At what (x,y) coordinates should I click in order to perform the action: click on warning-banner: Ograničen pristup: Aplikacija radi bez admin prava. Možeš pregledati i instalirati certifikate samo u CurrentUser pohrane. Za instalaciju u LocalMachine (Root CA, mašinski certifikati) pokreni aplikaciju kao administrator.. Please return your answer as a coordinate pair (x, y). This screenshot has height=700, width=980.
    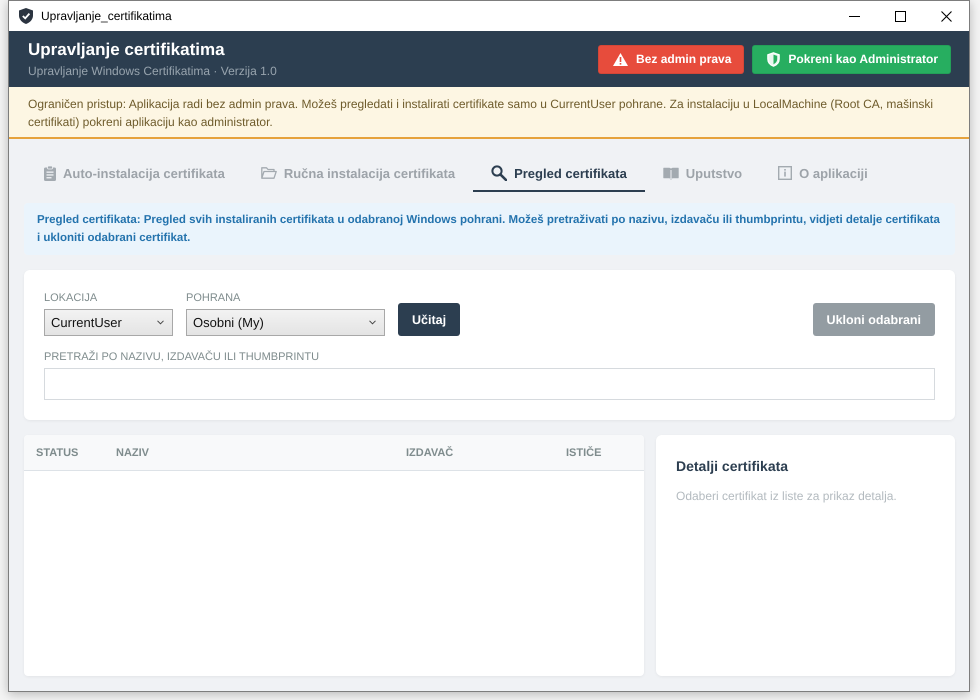
    Looking at the image, I should click on (489, 113).